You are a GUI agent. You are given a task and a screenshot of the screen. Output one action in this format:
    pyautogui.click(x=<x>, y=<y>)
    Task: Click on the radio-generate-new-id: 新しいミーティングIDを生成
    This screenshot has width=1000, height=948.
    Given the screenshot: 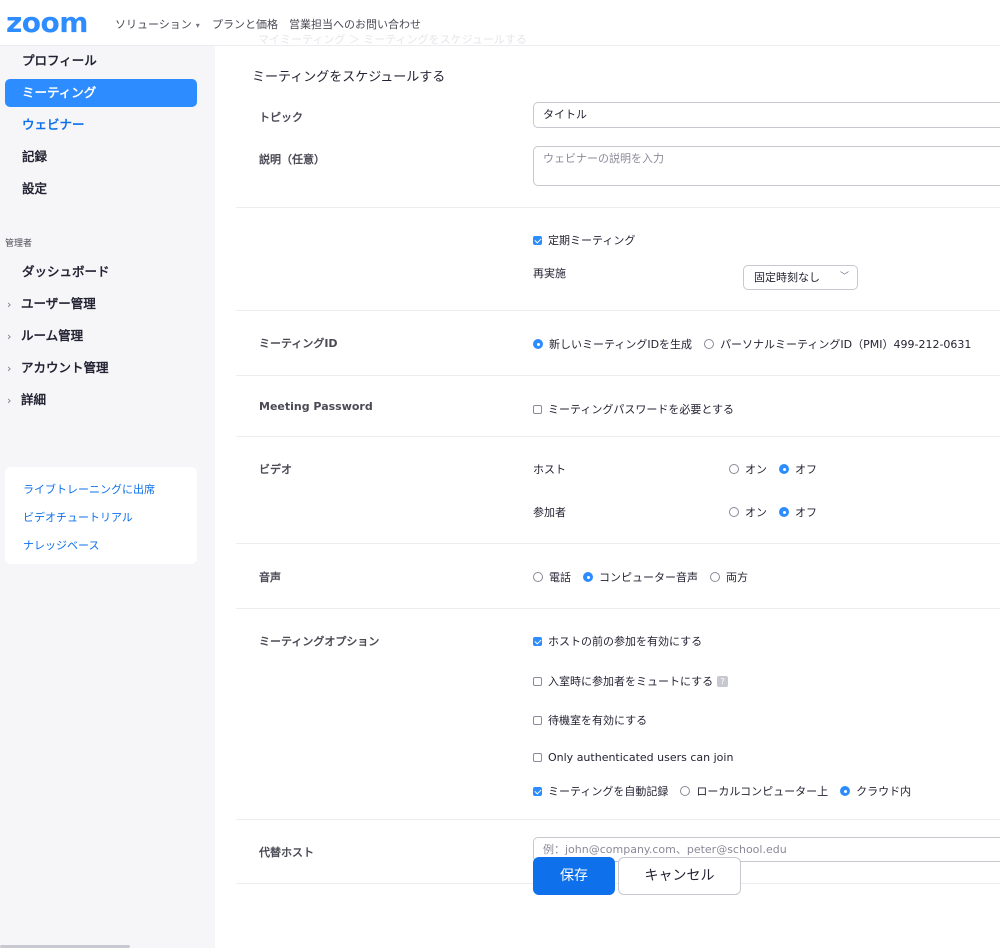 What is the action you would take?
    pyautogui.click(x=612, y=344)
    